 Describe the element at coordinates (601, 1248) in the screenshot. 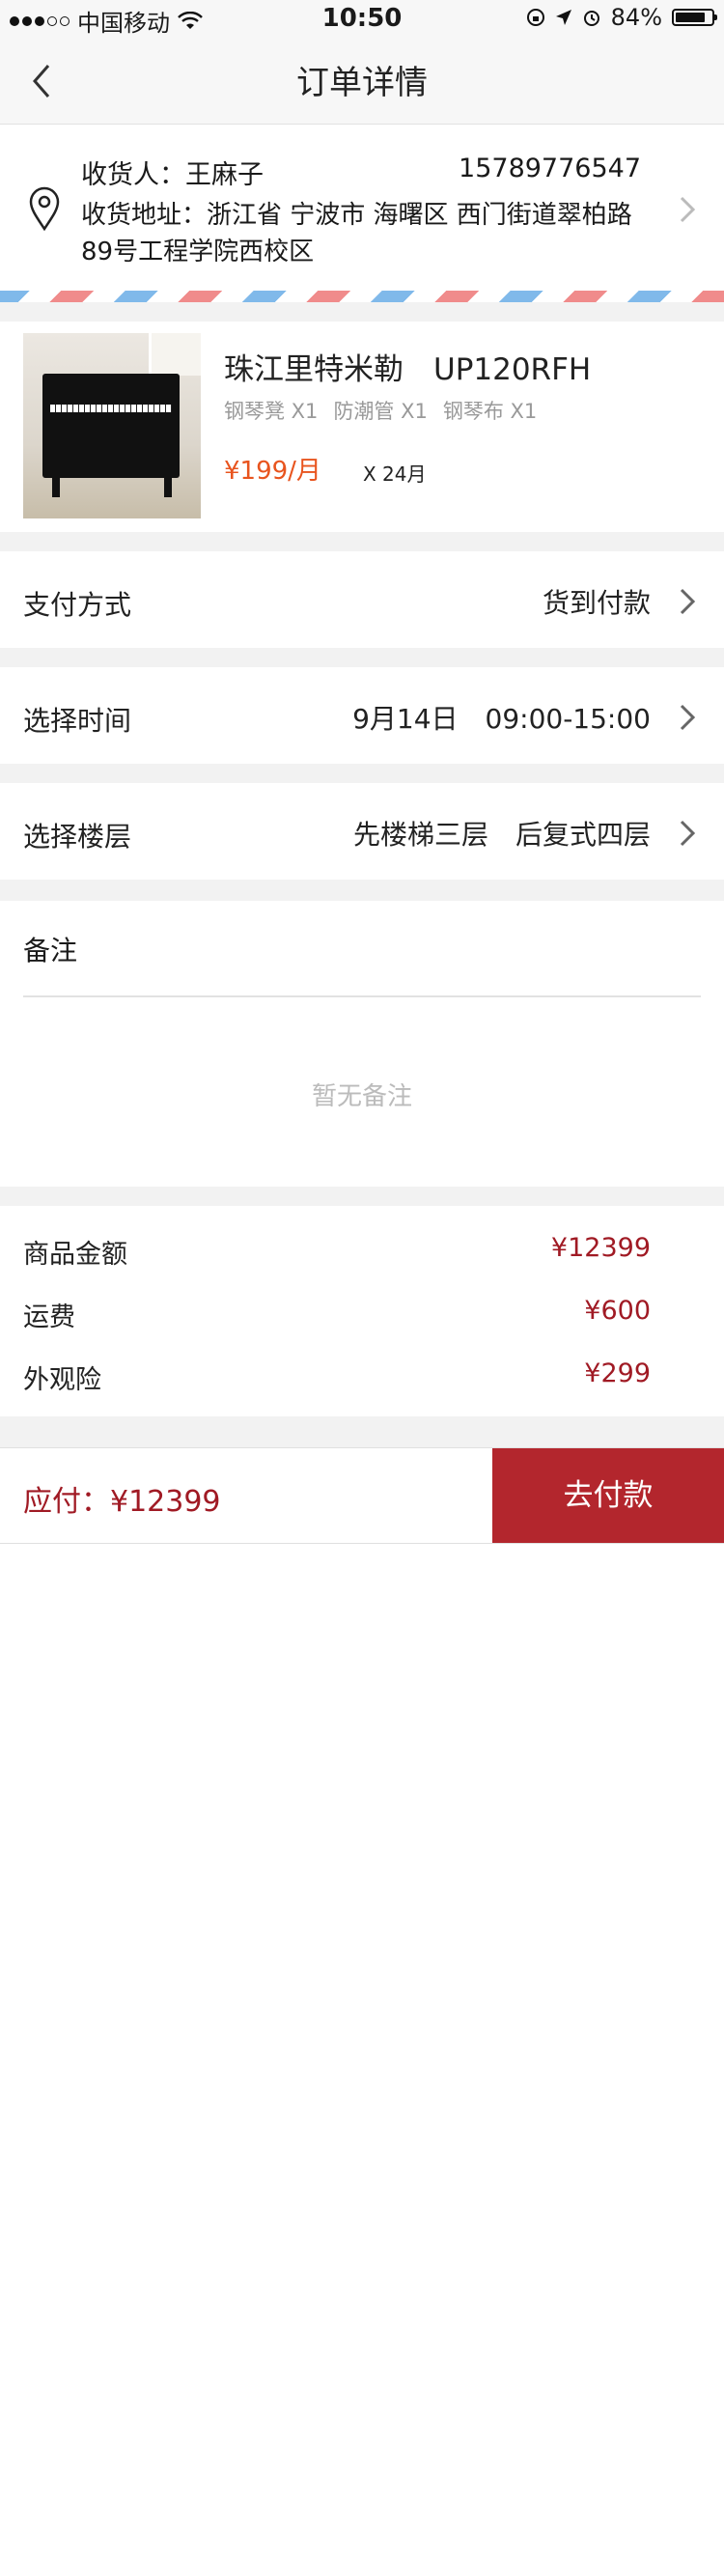

I see `fee-amount: ¥12399` at that location.